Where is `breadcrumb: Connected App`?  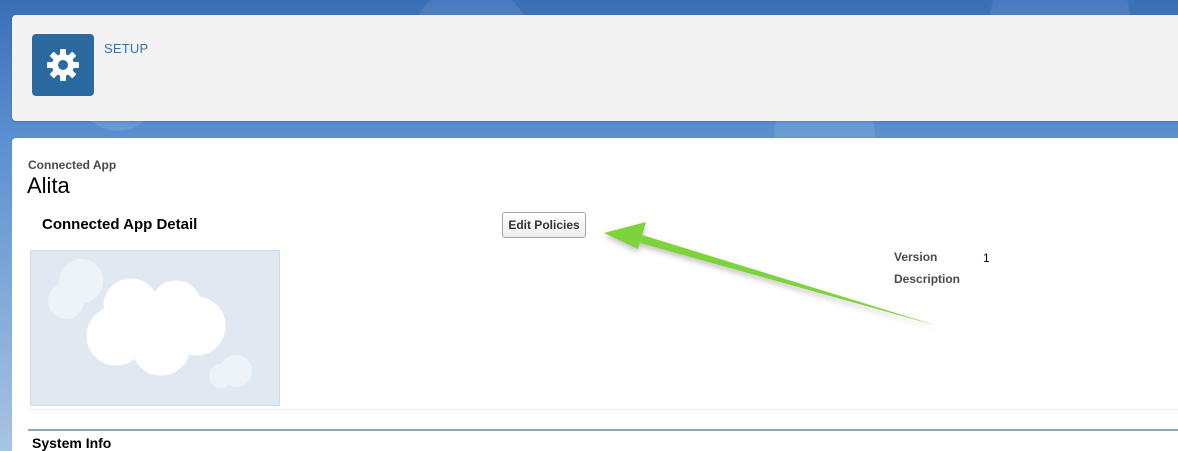 breadcrumb: Connected App is located at coordinates (72, 165).